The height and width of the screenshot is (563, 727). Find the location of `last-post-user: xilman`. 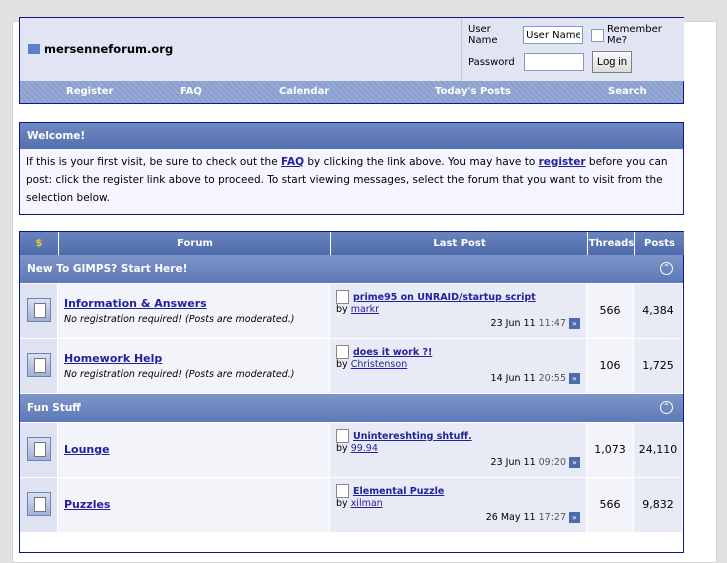

last-post-user: xilman is located at coordinates (367, 503).